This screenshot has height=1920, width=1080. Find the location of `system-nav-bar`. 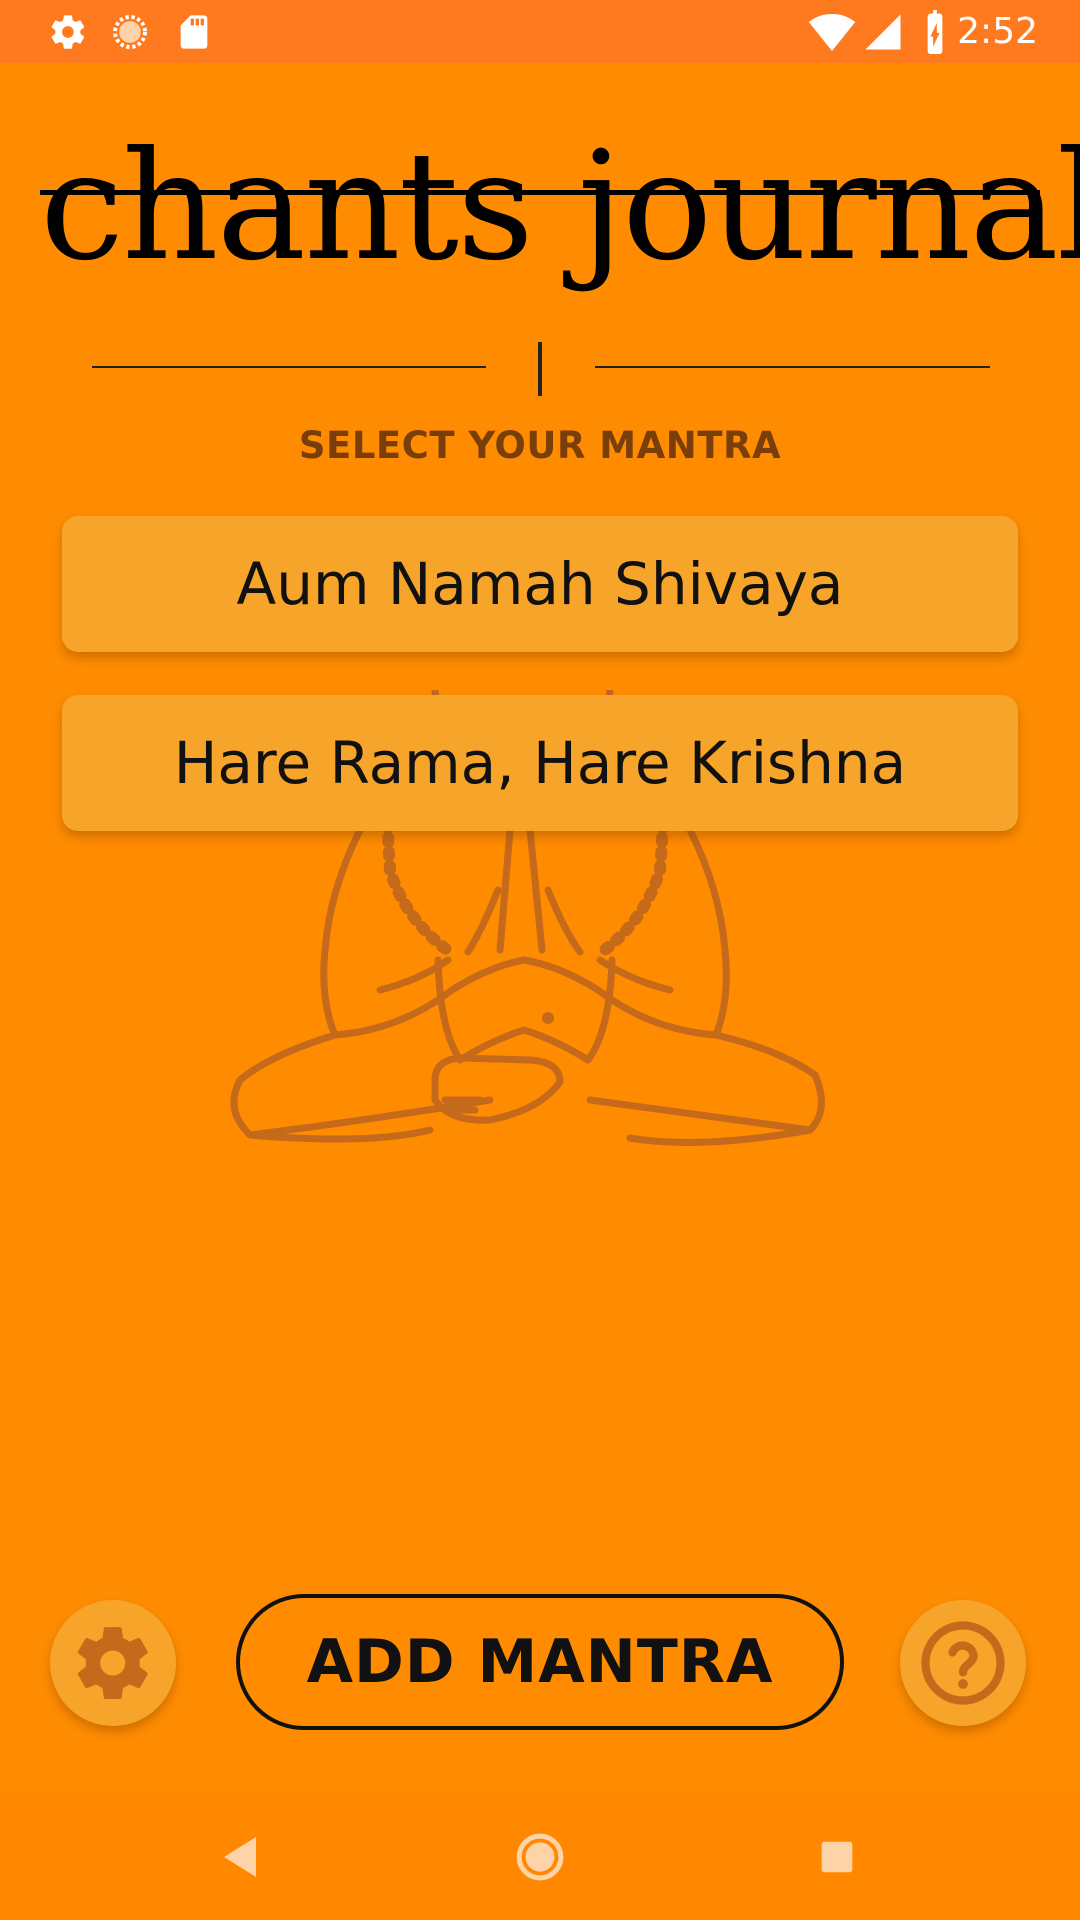

system-nav-bar is located at coordinates (540, 1857).